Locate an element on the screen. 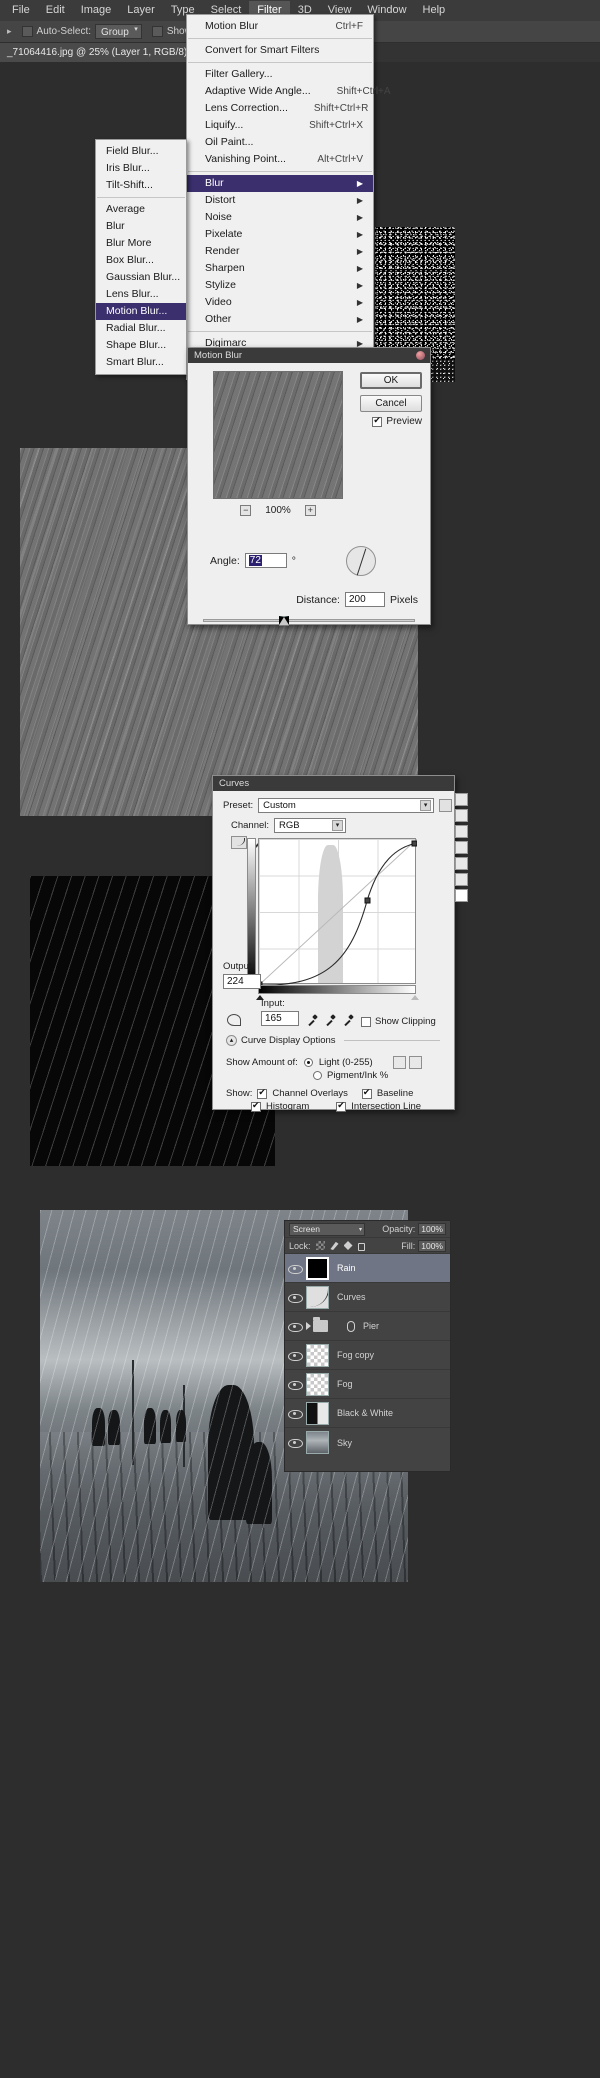  baseline-checkbox is located at coordinates (366, 1093).